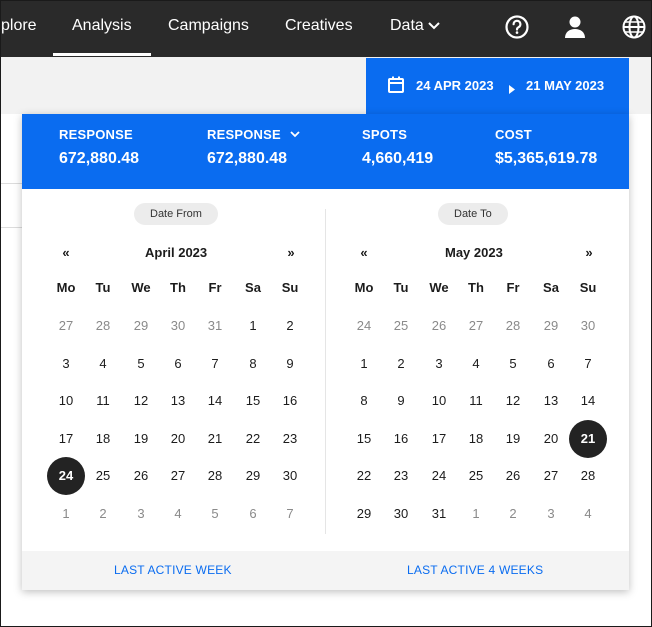  I want to click on nav-analysis: Analysis, so click(102, 29).